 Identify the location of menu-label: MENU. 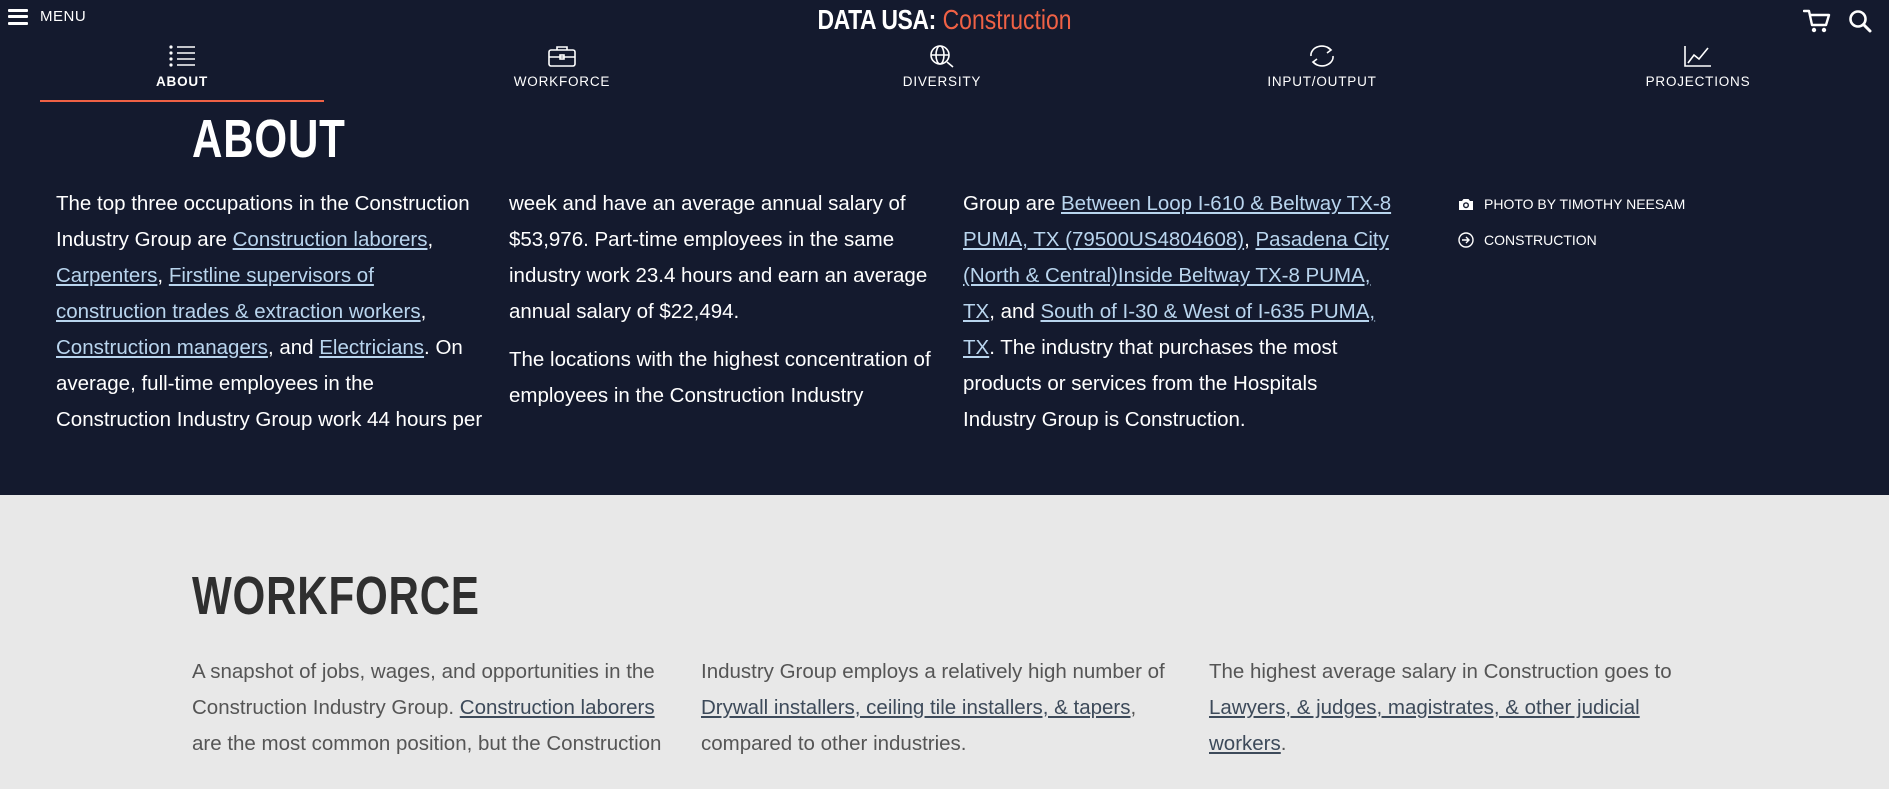
(63, 16).